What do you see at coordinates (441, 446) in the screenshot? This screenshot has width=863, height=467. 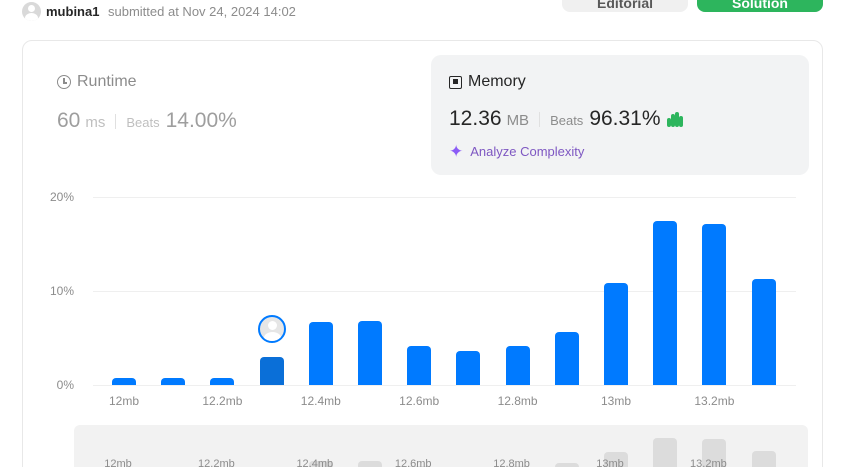 I see `chart-range-minimap: 12mb 12.2mb 12.4mb 12.6mb 12.8mb 13mb 13.2mb` at bounding box center [441, 446].